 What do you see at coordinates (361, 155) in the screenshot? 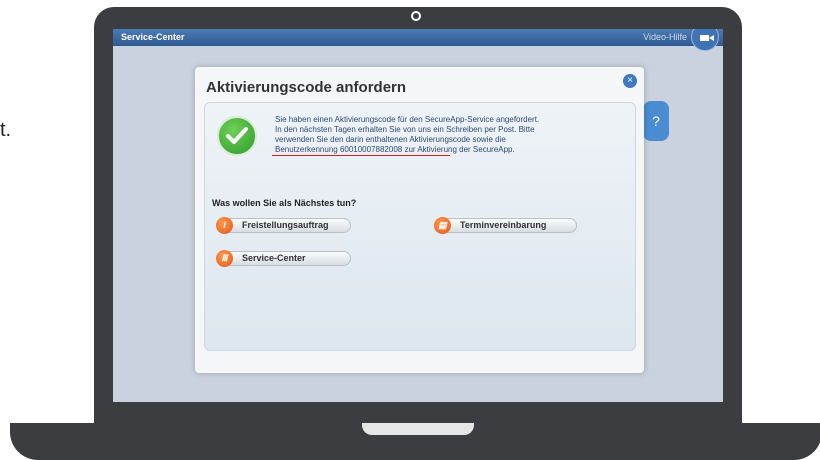
I see `user-id-underline` at bounding box center [361, 155].